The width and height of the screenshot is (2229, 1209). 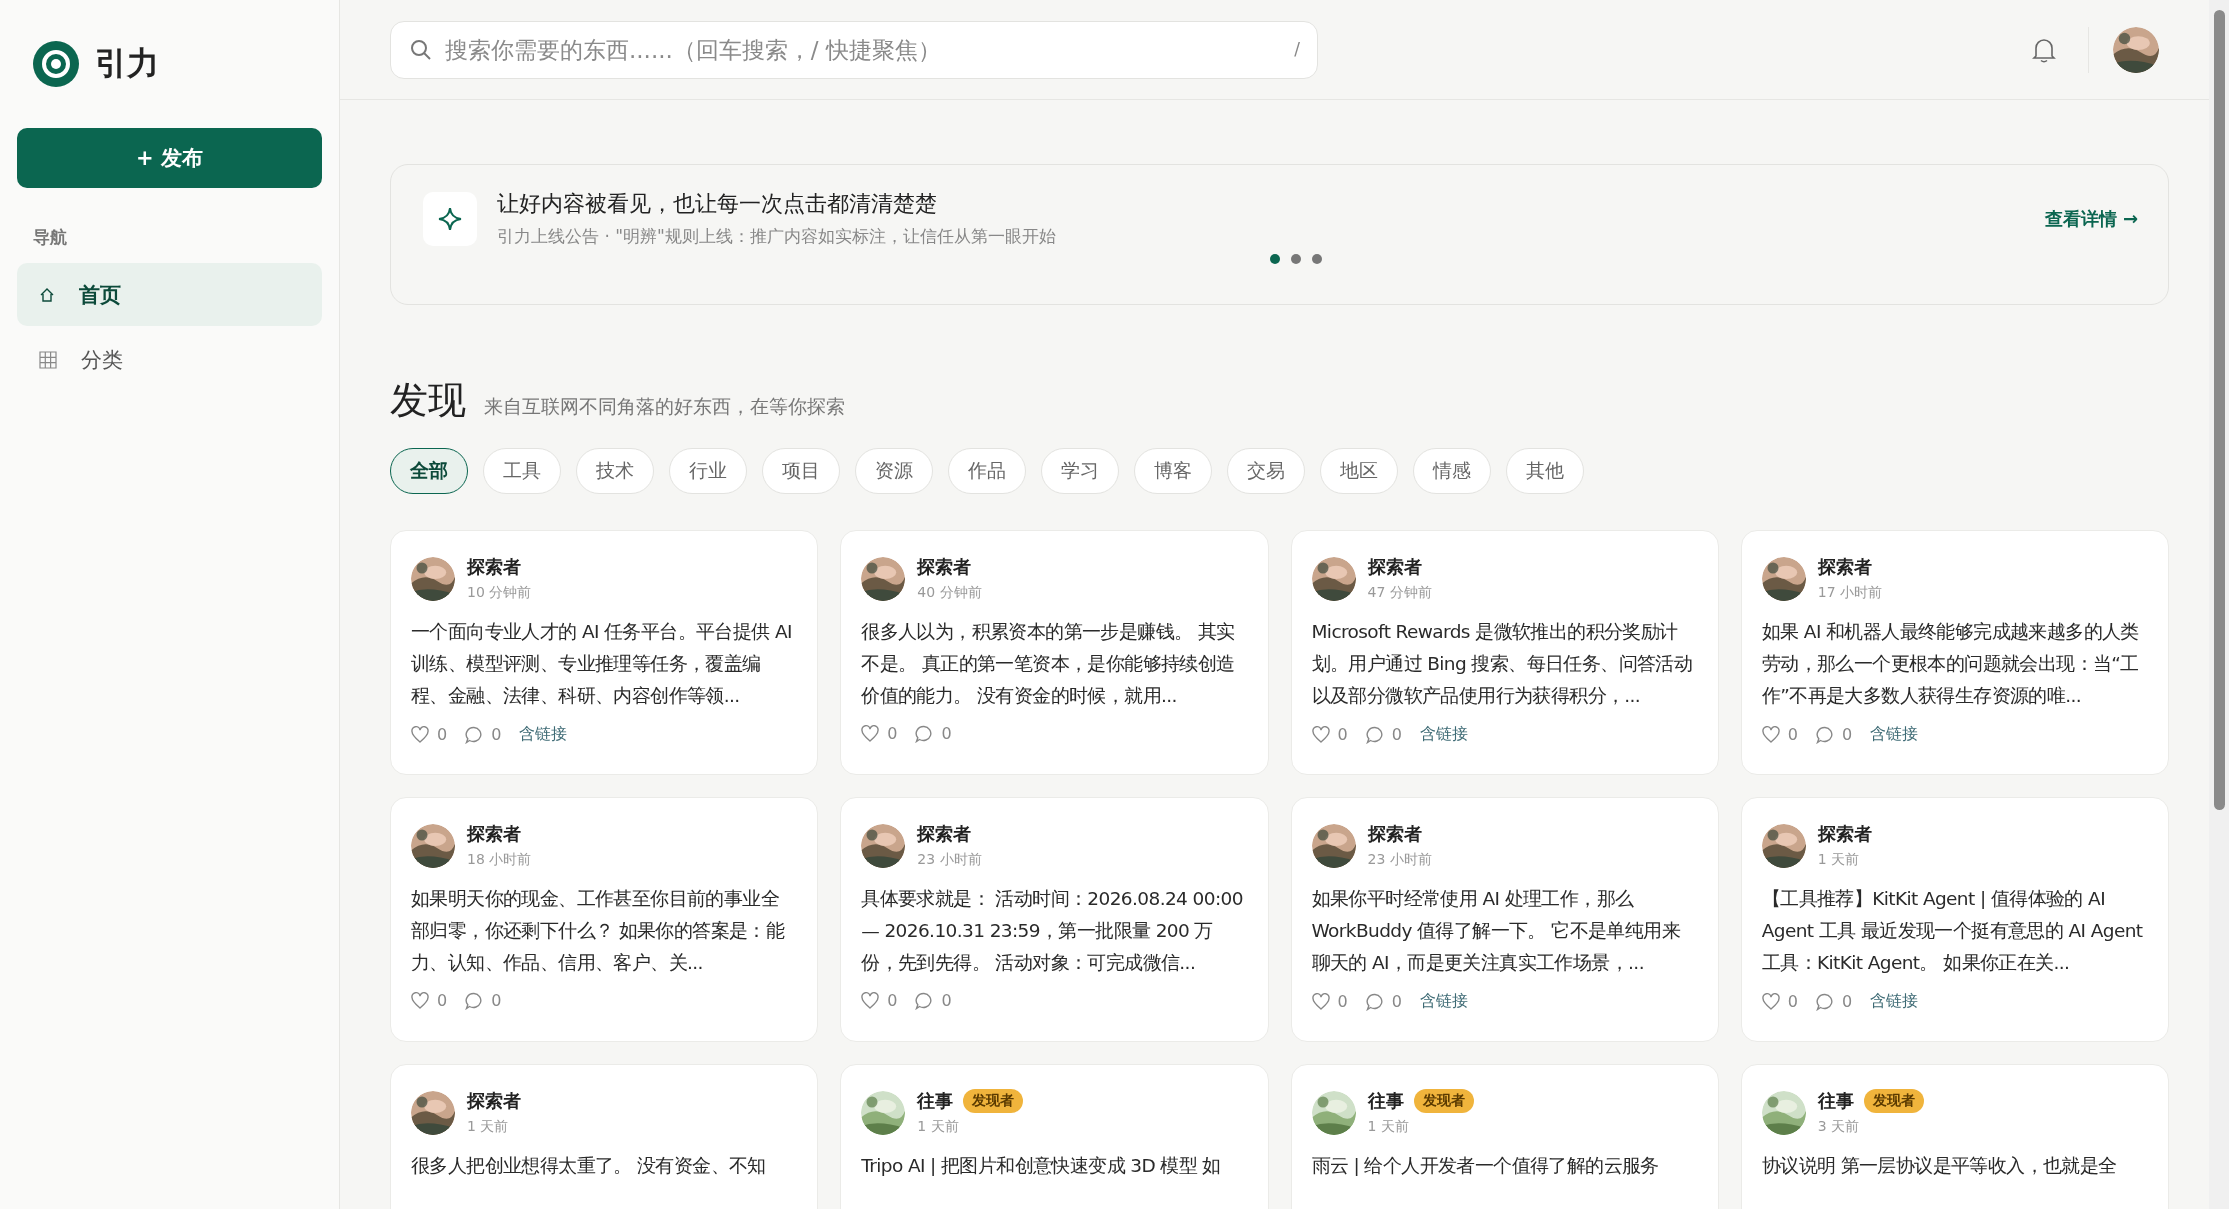 I want to click on category-tag: 工具, so click(x=522, y=471).